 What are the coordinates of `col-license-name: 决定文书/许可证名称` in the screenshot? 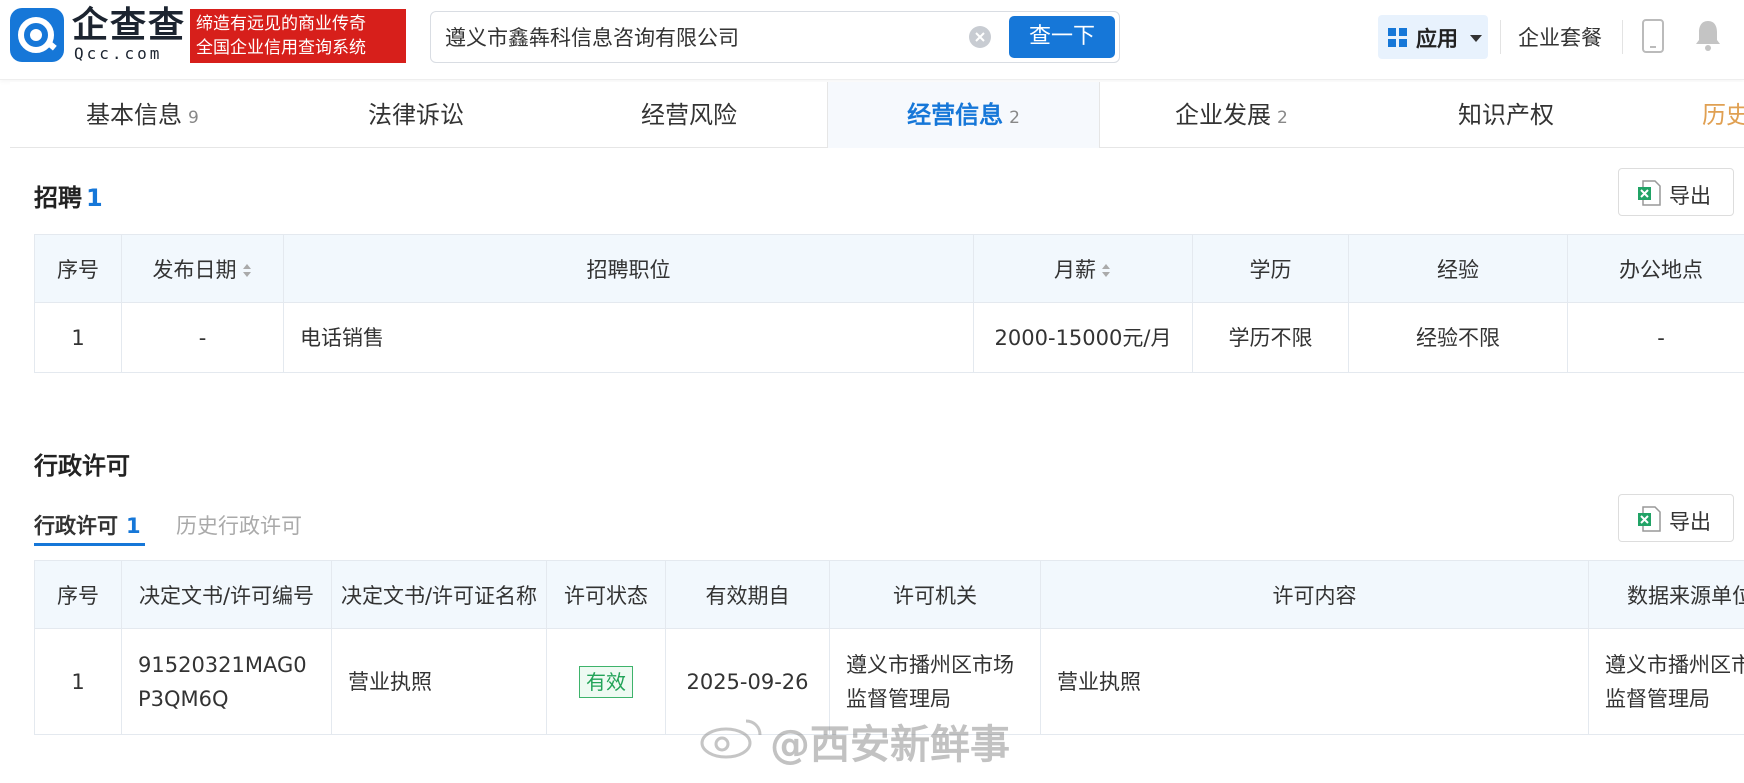 It's located at (439, 594).